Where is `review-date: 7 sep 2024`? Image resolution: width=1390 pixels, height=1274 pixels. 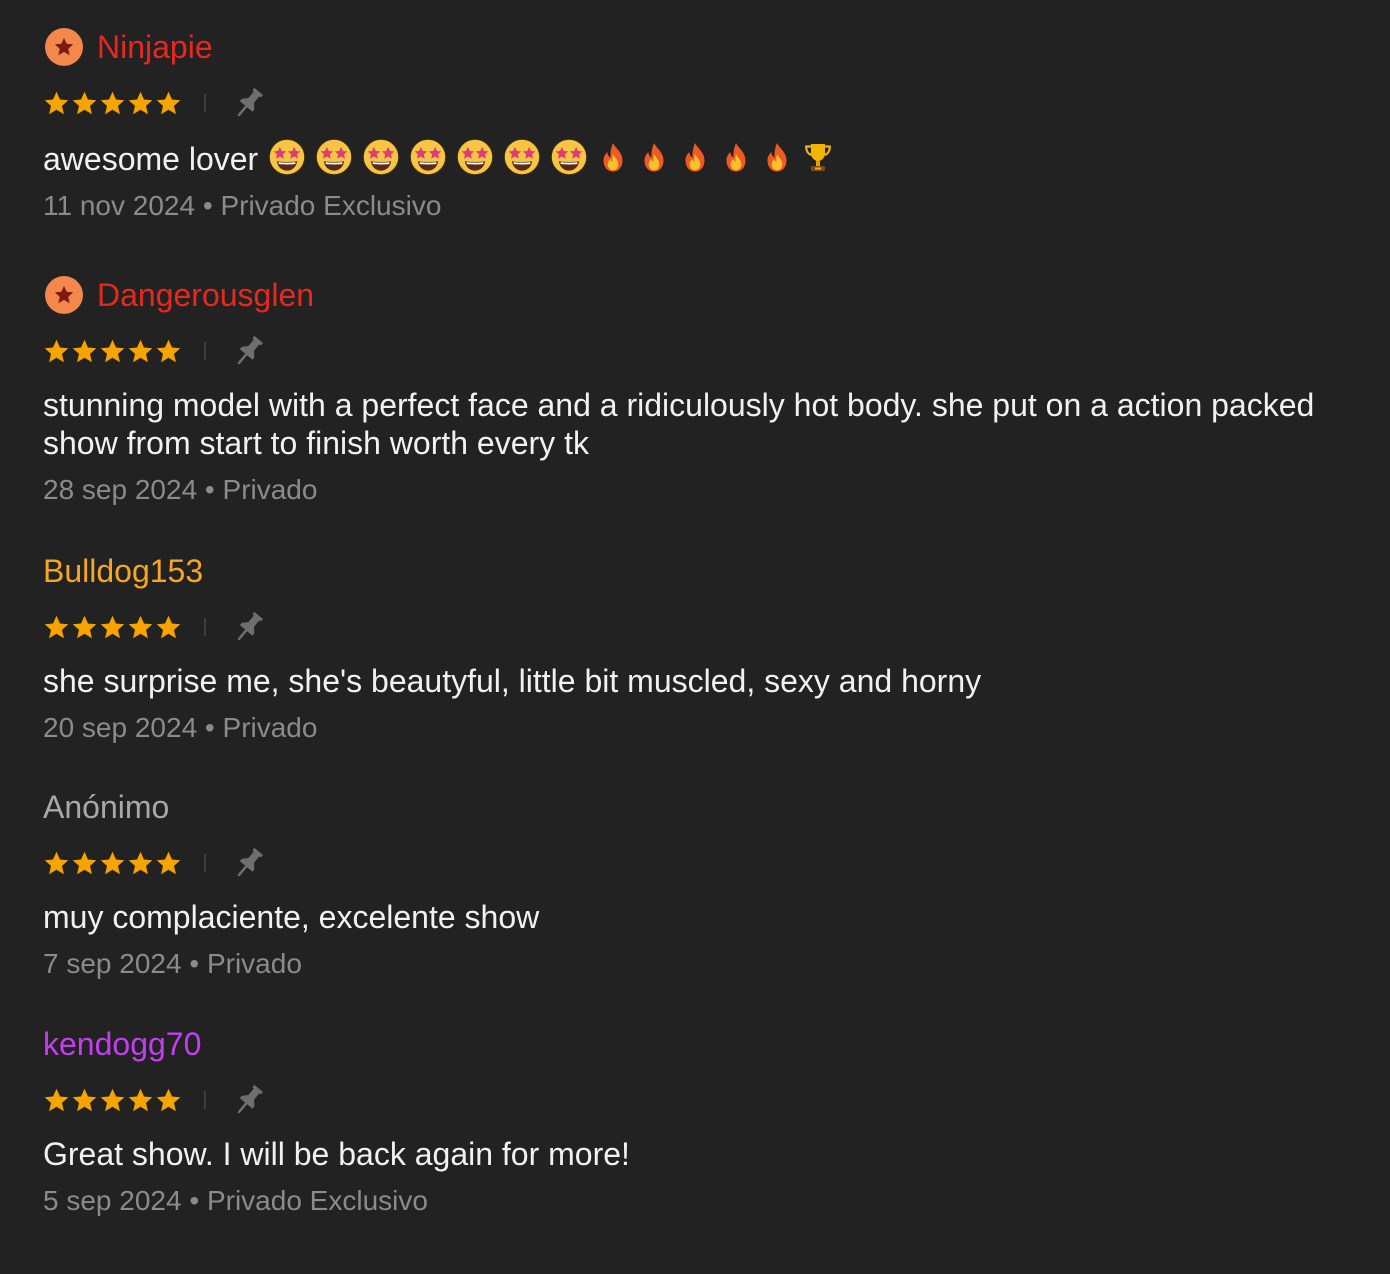 review-date: 7 sep 2024 is located at coordinates (112, 963).